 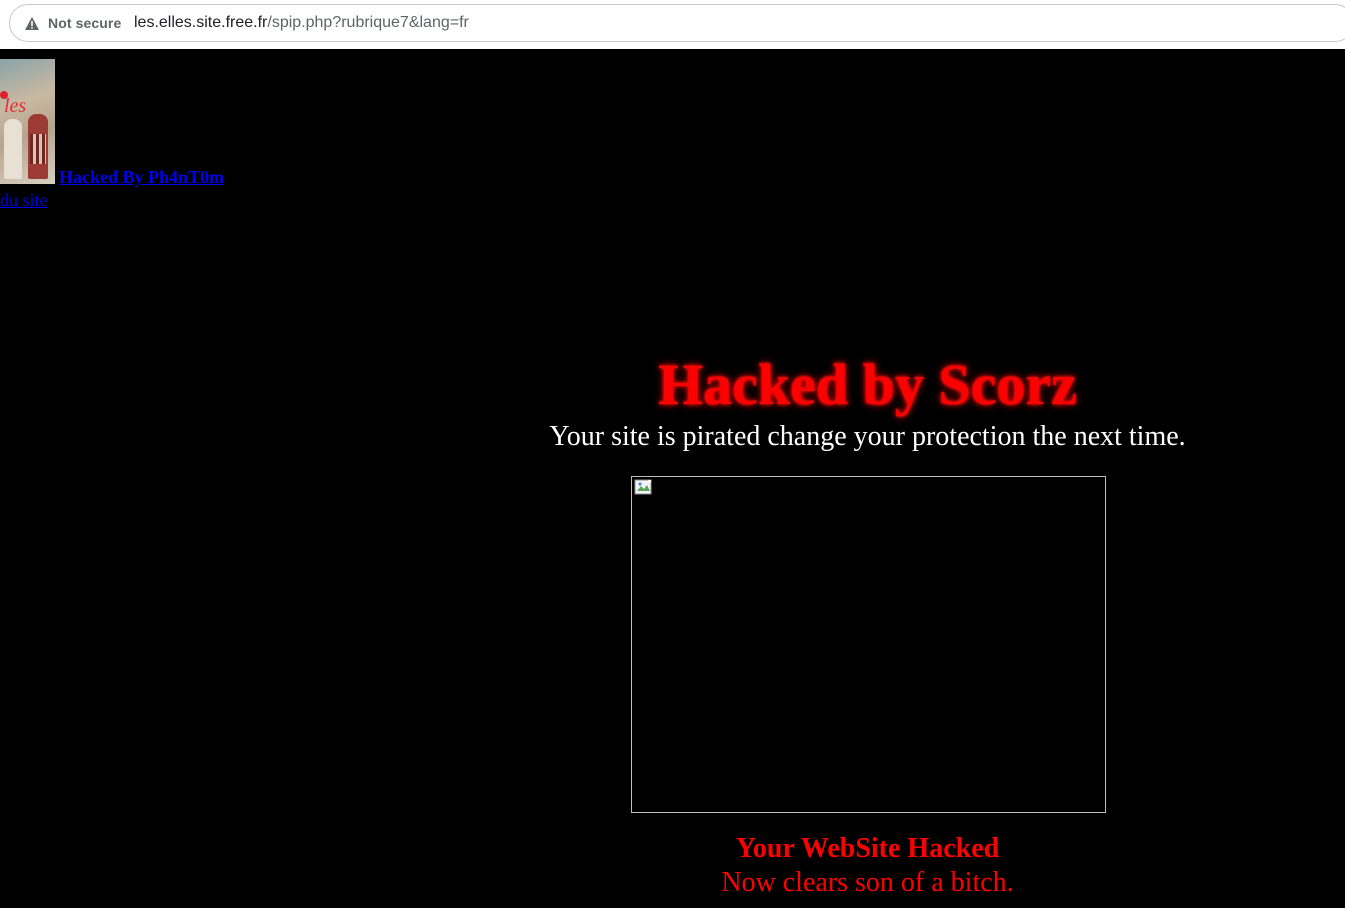 What do you see at coordinates (643, 487) in the screenshot?
I see `broken-image-icon` at bounding box center [643, 487].